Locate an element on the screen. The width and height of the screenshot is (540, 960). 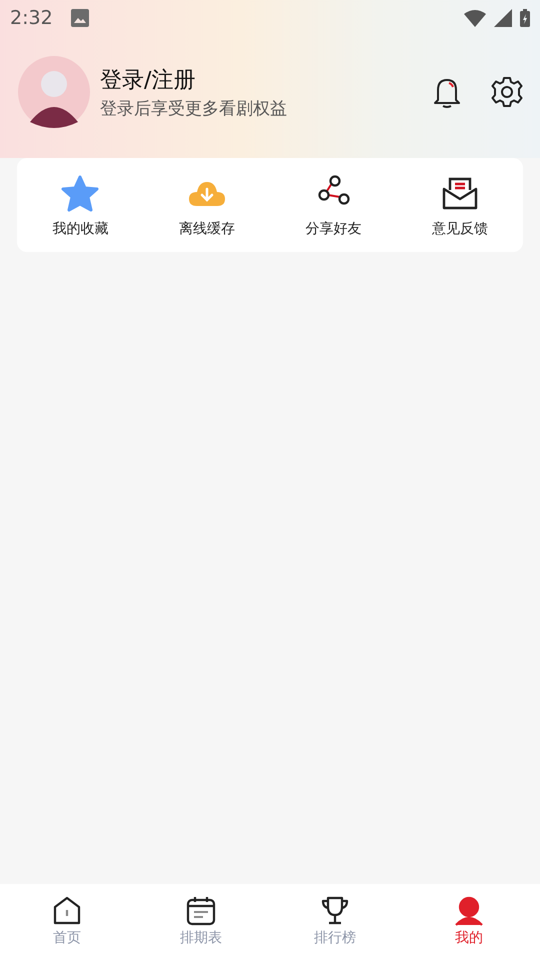
shortcut-item: 分享好友 is located at coordinates (333, 206).